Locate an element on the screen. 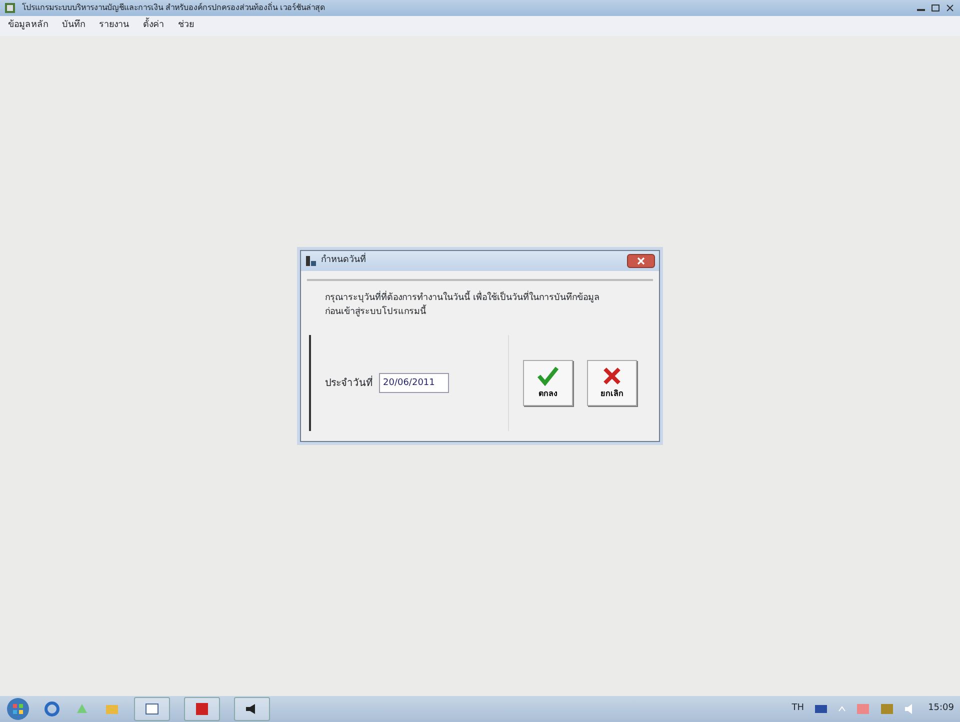 Image resolution: width=960 pixels, height=722 pixels. document-icon is located at coordinates (202, 709).